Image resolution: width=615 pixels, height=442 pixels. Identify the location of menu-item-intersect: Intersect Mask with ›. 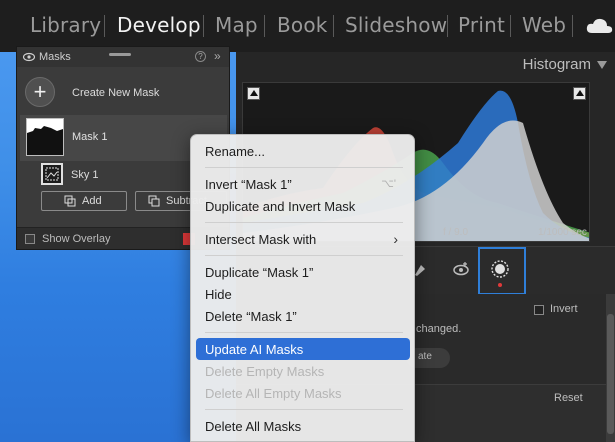
(303, 239).